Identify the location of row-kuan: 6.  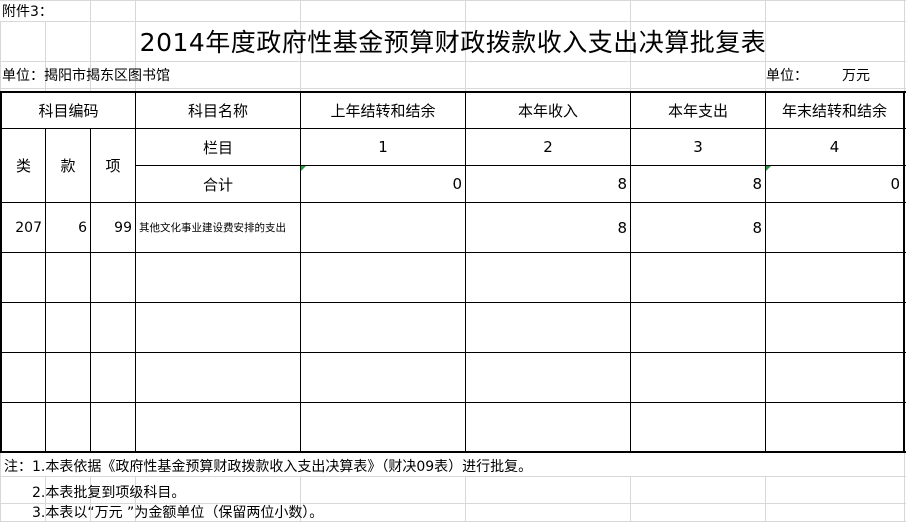
(68, 227).